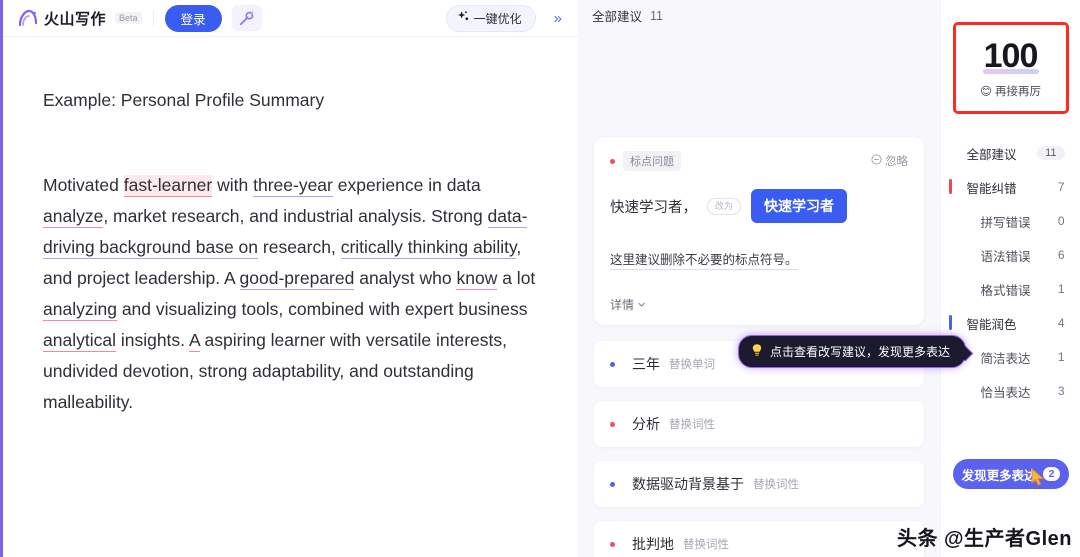  What do you see at coordinates (646, 424) in the screenshot?
I see `list-item-word: 分析` at bounding box center [646, 424].